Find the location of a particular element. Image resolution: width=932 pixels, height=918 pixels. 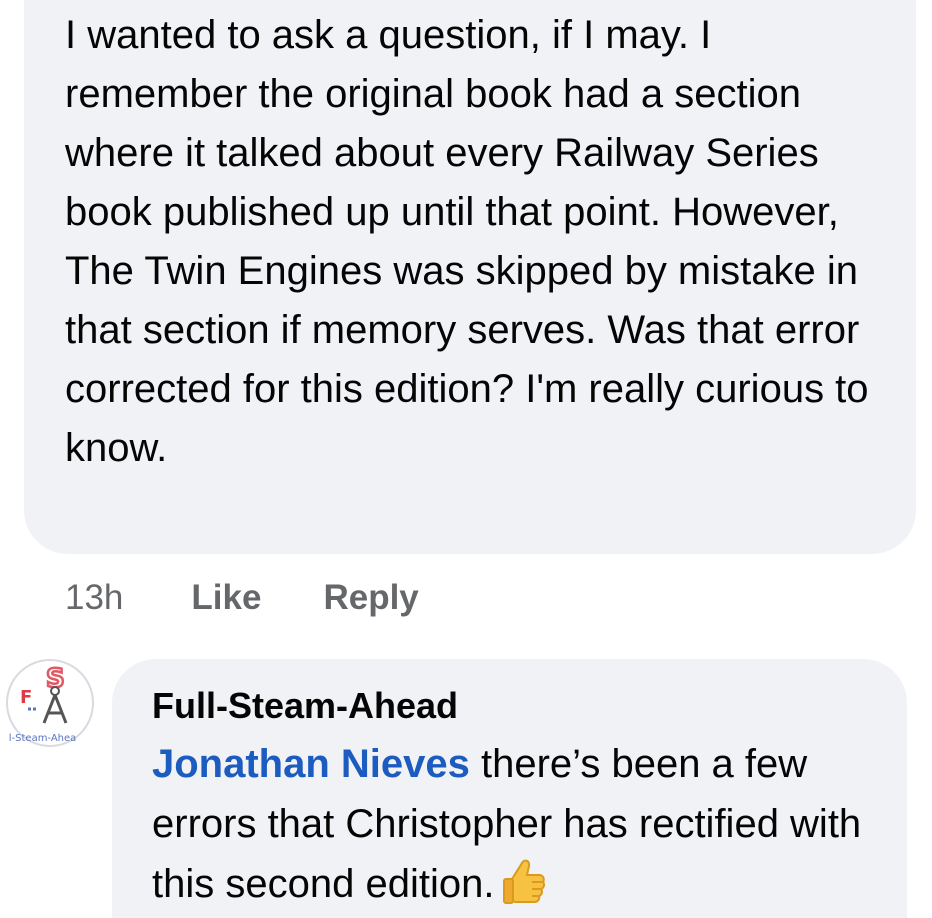

like-button: Like is located at coordinates (226, 598).